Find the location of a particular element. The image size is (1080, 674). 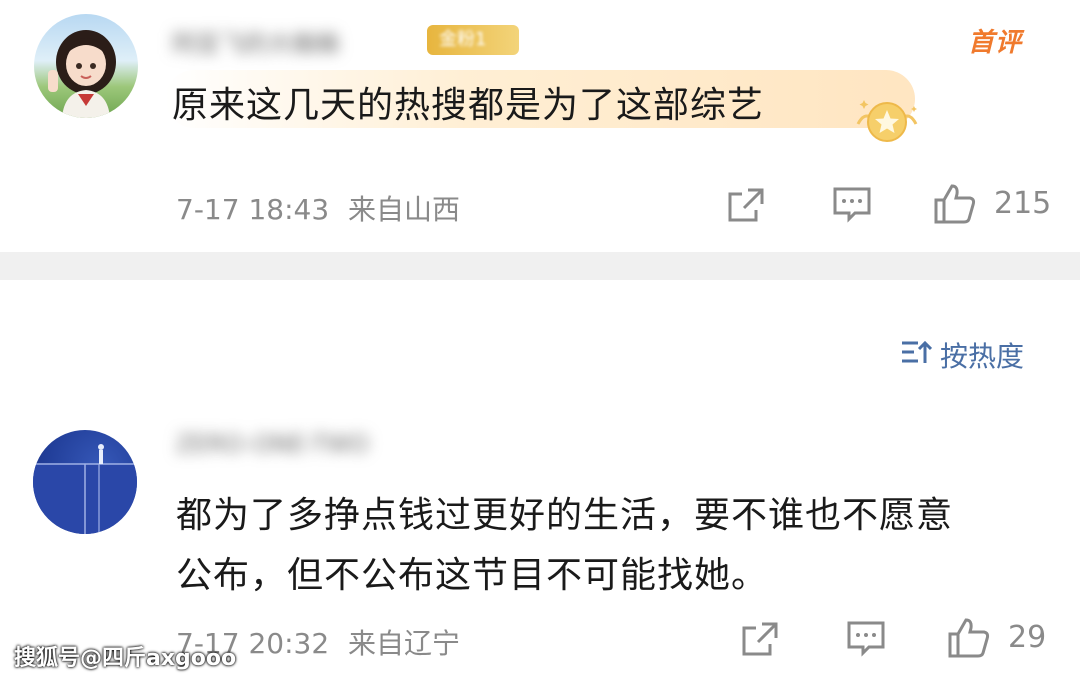

sort-label: 按热度 is located at coordinates (982, 356).